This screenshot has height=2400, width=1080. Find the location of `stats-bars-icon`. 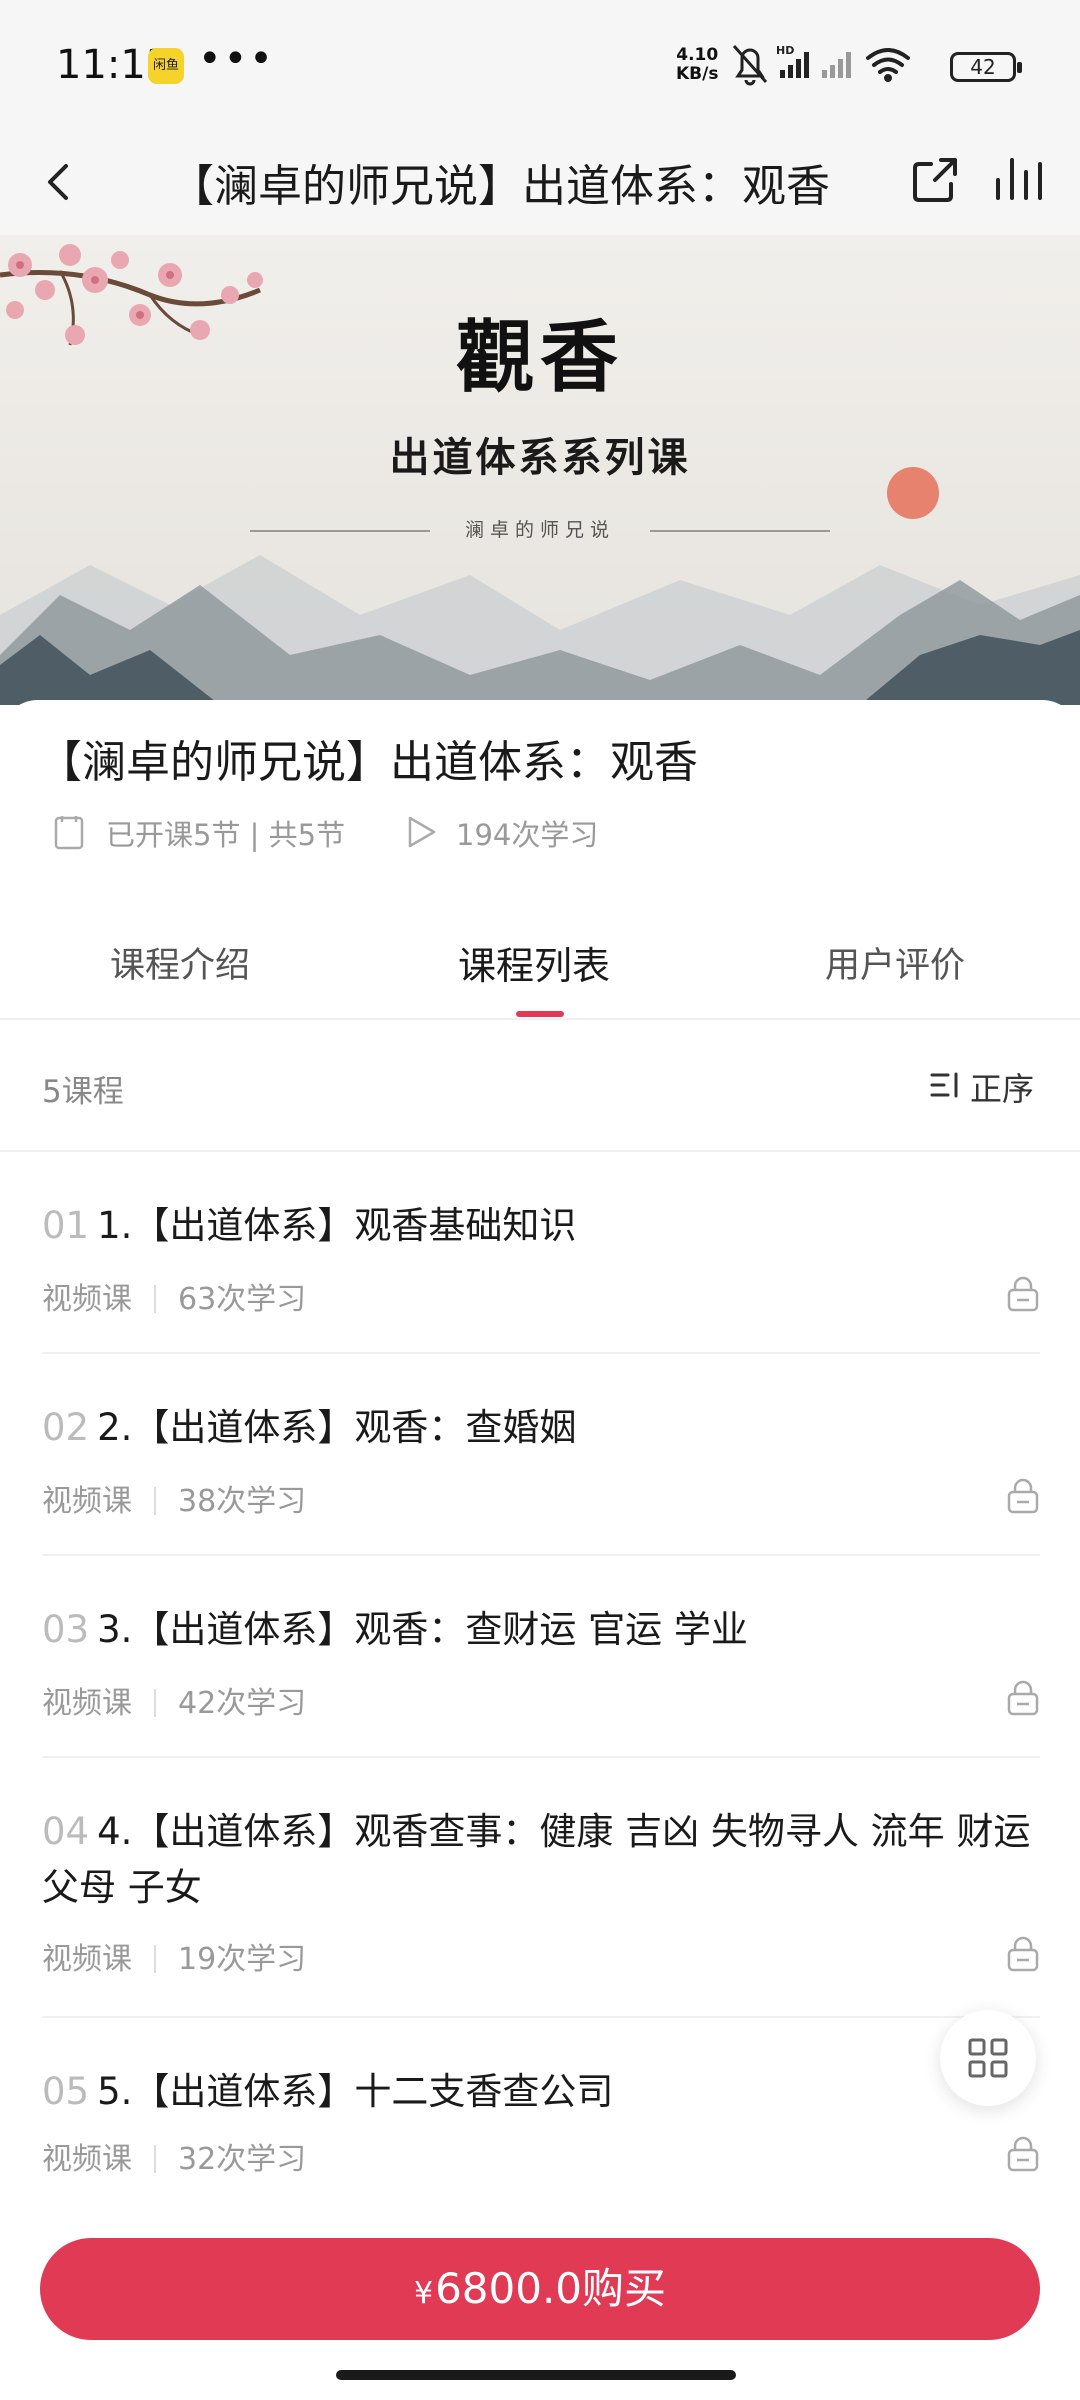

stats-bars-icon is located at coordinates (1020, 180).